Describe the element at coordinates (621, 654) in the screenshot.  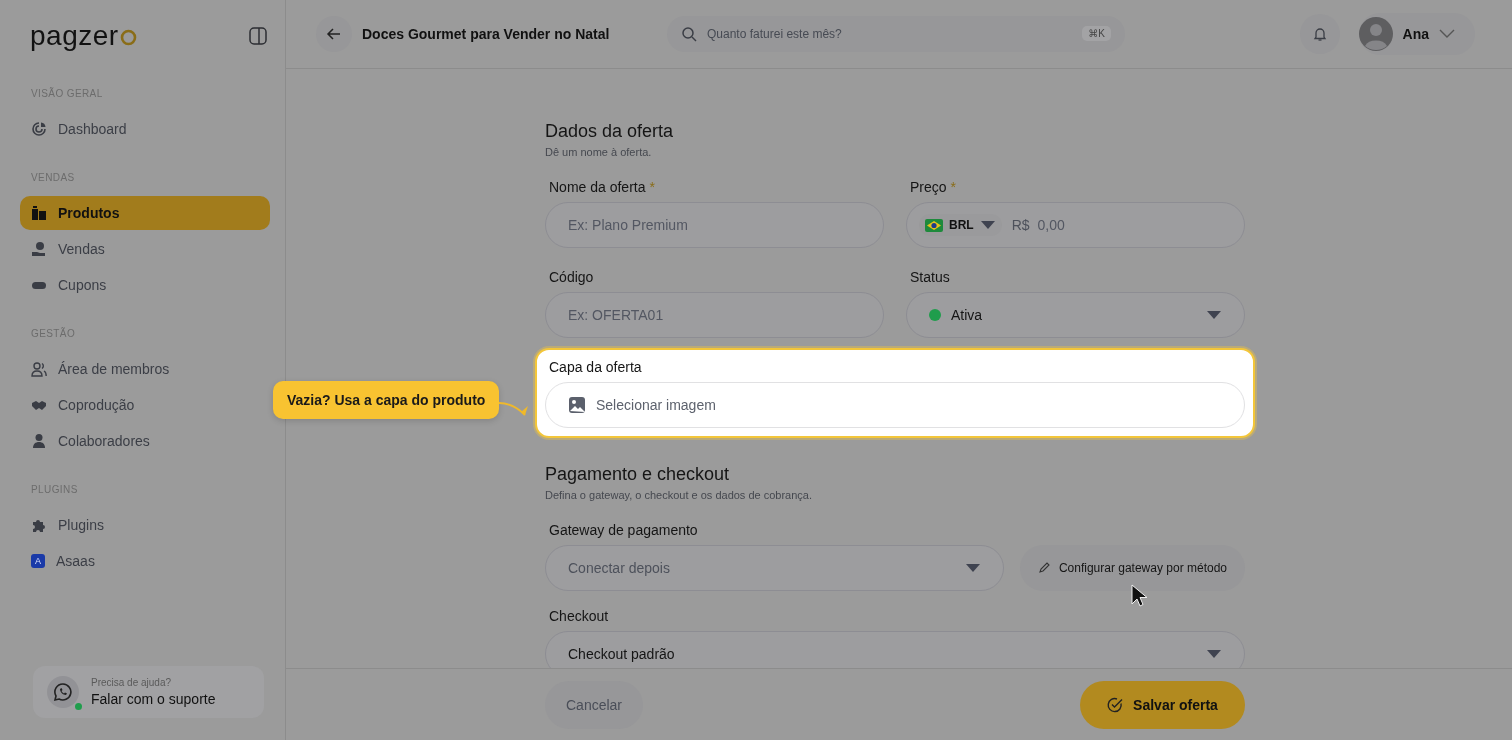
I see `select-value: Checkout padrão` at that location.